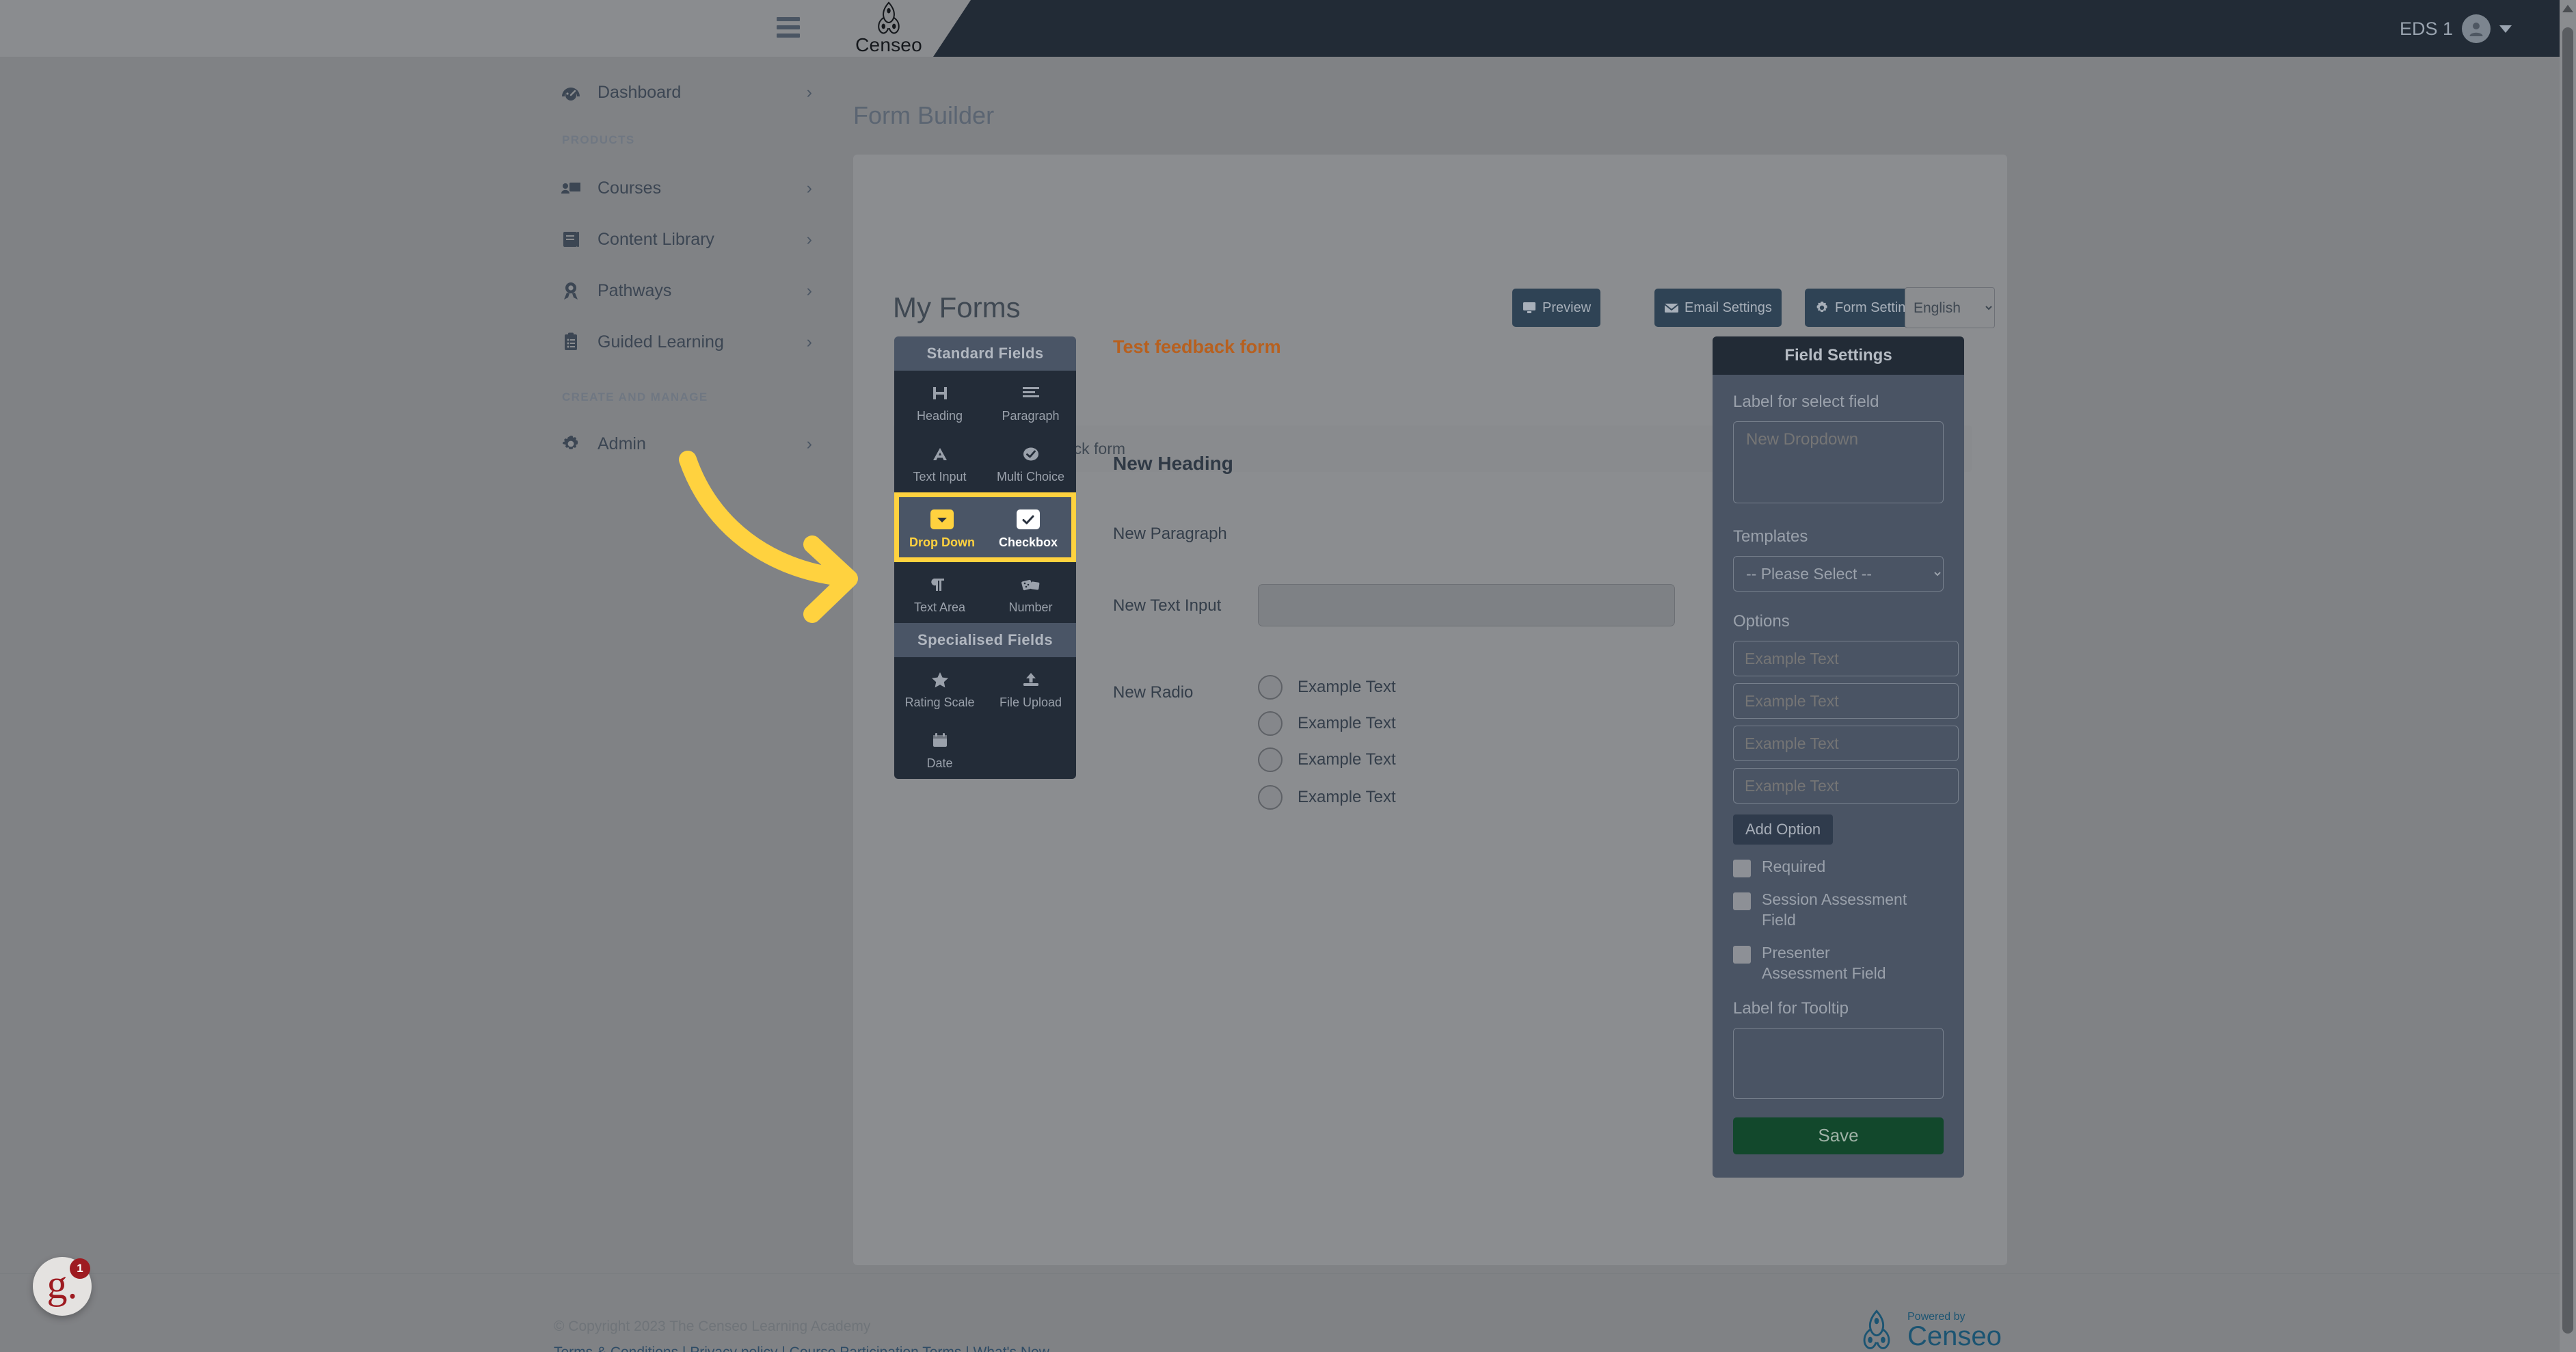 The image size is (2576, 1352). I want to click on sidebar-item-label: Pathways, so click(635, 290).